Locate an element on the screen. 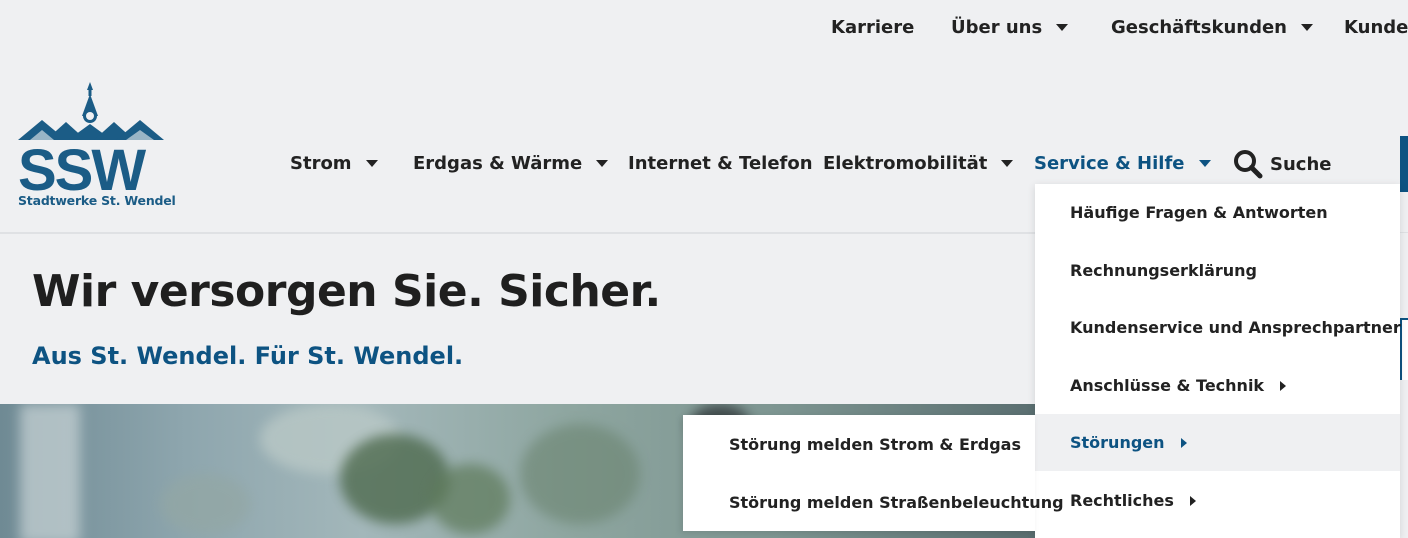 This screenshot has height=538, width=1408. nav-item-erdgas-waerme: Erdgas & Wärme is located at coordinates (511, 163).